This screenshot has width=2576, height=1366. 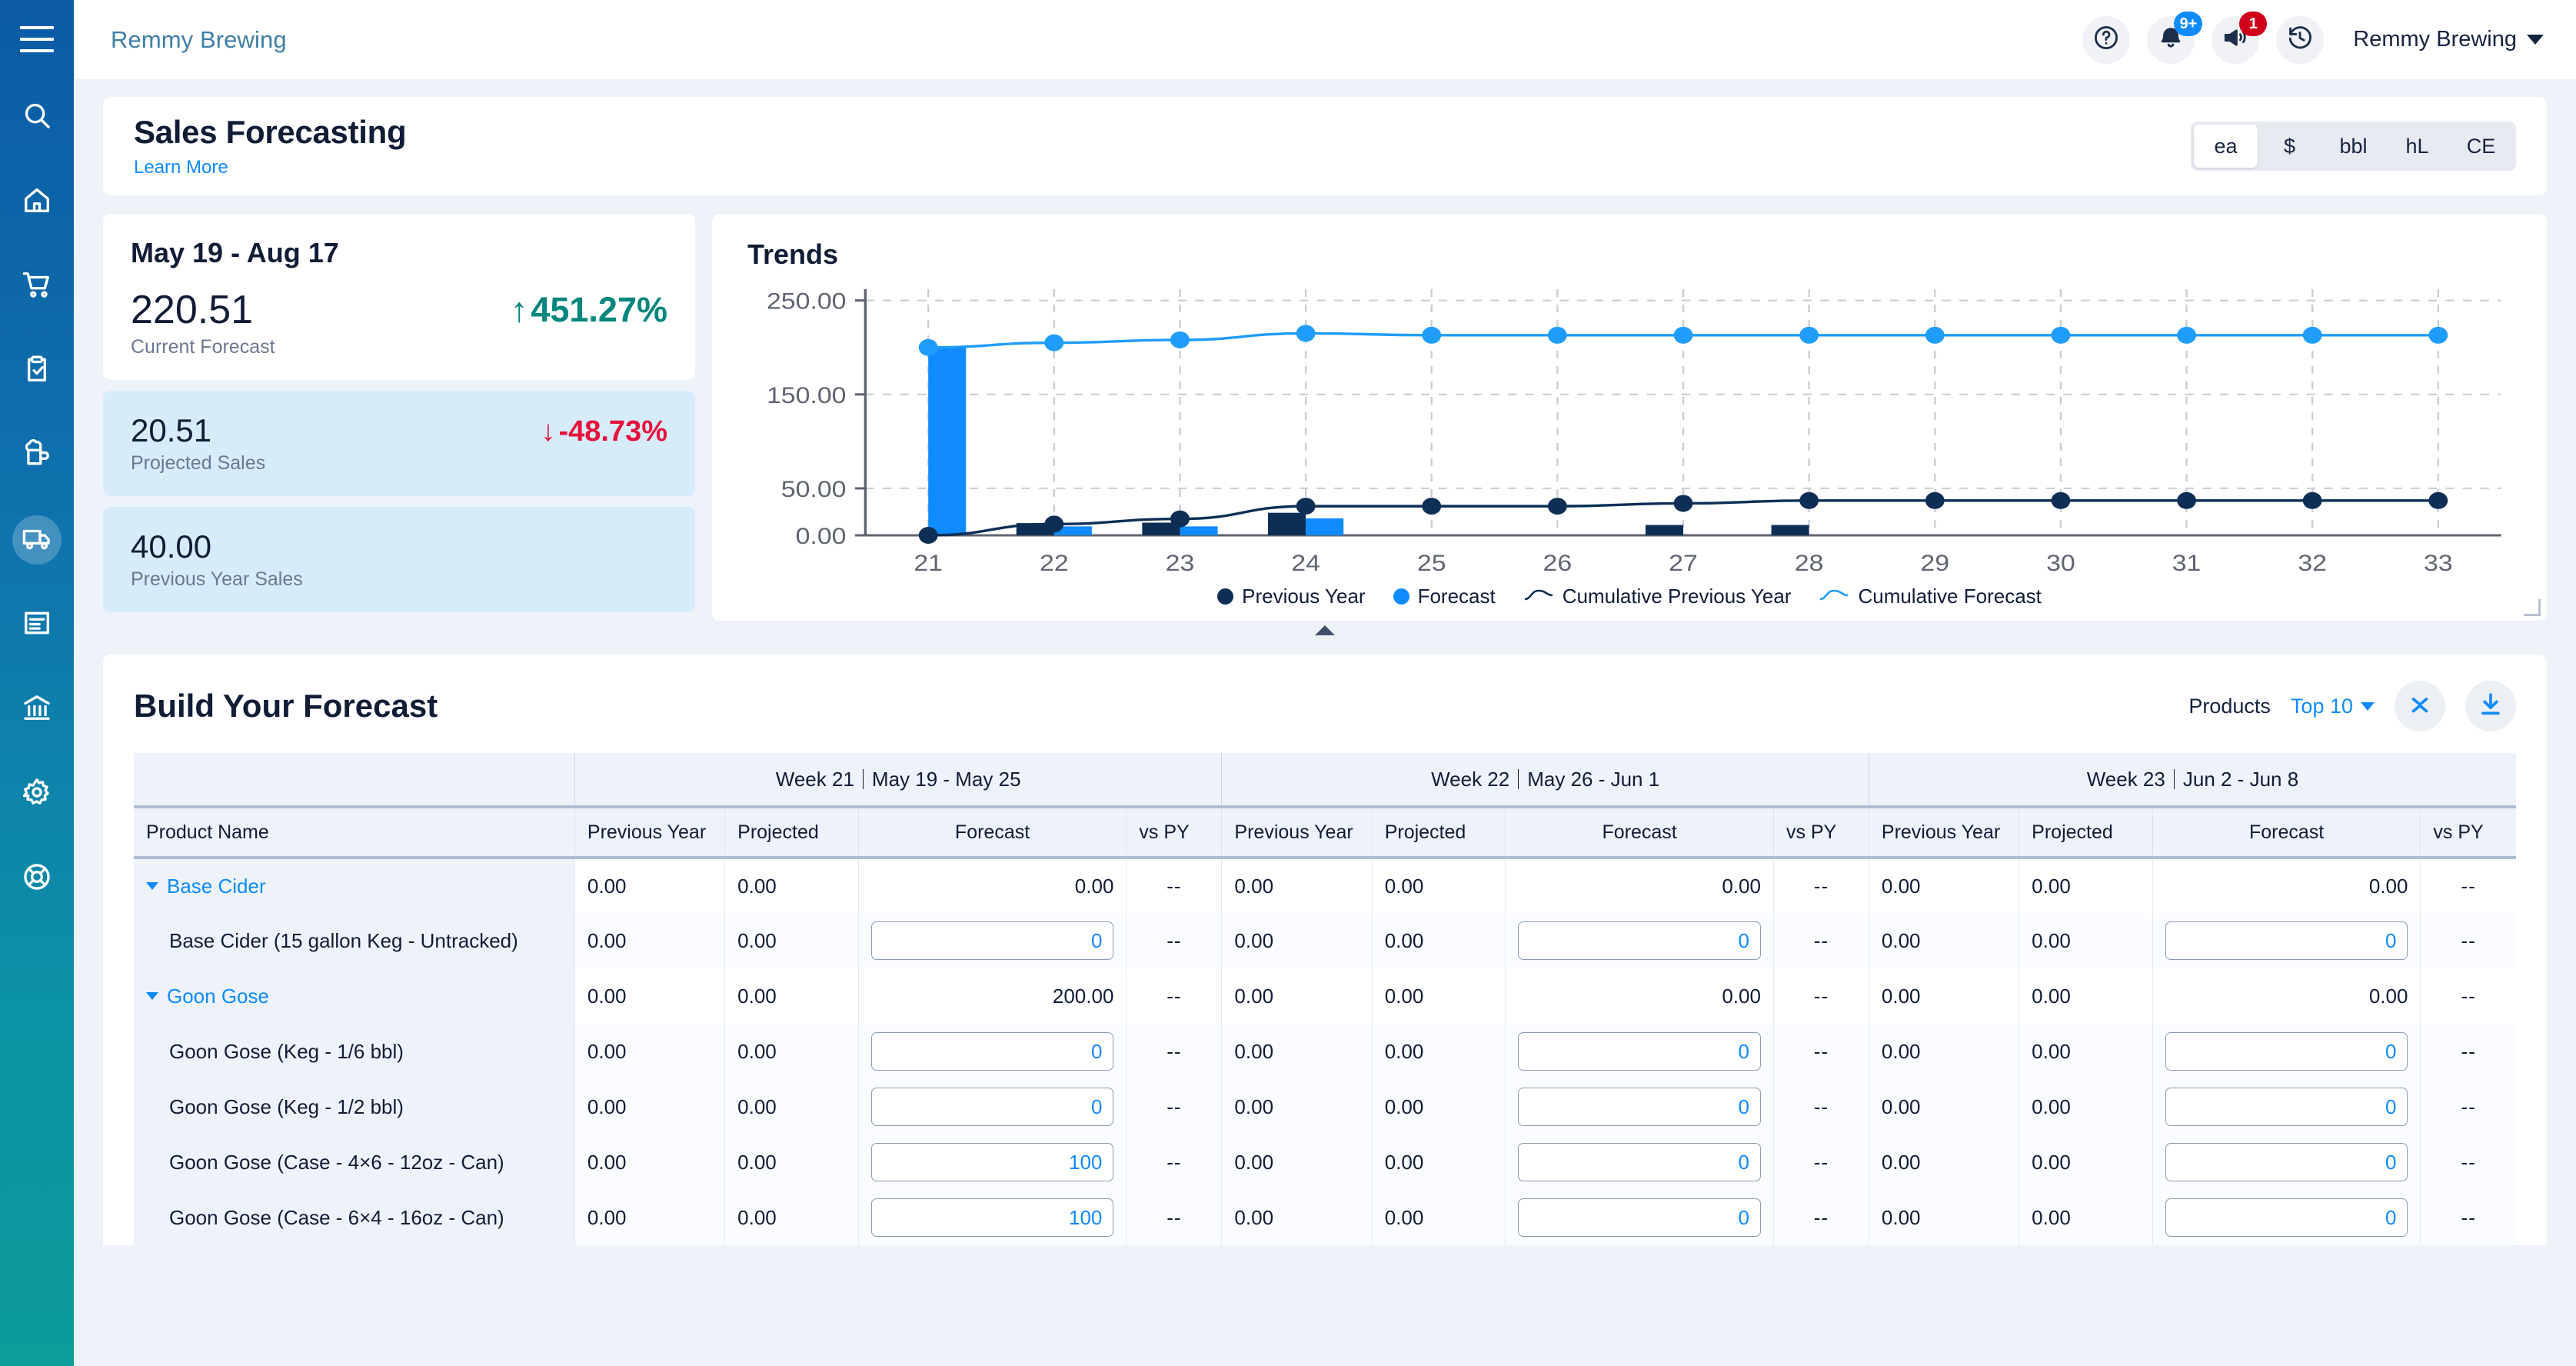 I want to click on product-group-label: Base Cider, so click(x=216, y=886).